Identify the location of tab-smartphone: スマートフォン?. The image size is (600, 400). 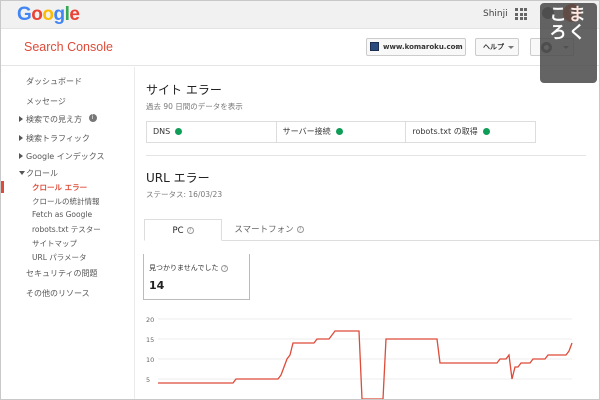
(269, 230).